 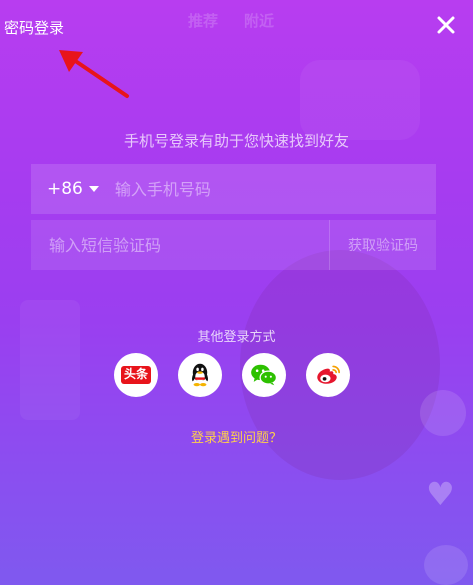 What do you see at coordinates (440, 494) in the screenshot?
I see `background-heart-icon: ♥` at bounding box center [440, 494].